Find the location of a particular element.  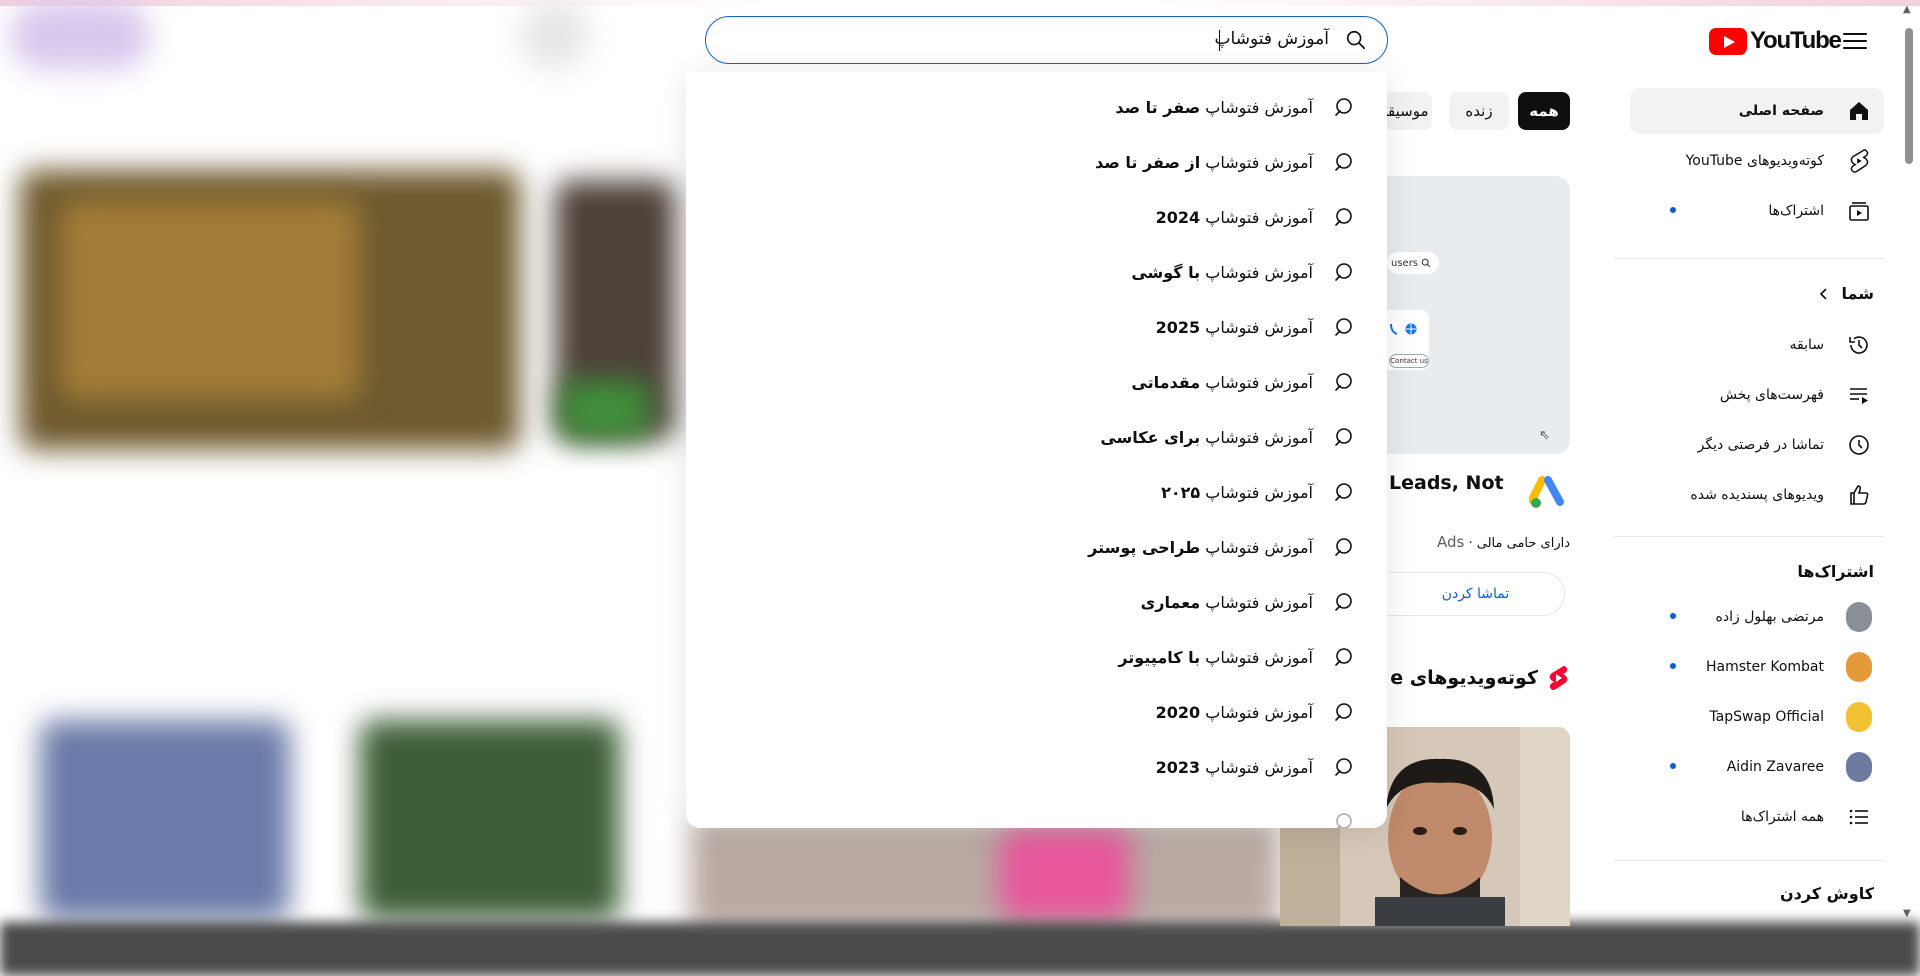

new-content-dot is located at coordinates (1673, 616).